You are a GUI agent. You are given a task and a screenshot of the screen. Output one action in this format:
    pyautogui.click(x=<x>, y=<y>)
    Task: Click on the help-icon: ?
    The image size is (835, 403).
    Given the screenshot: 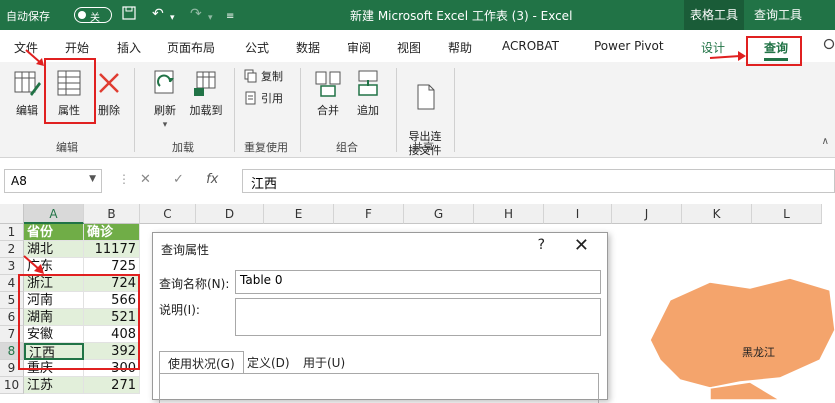 What is the action you would take?
    pyautogui.click(x=541, y=245)
    